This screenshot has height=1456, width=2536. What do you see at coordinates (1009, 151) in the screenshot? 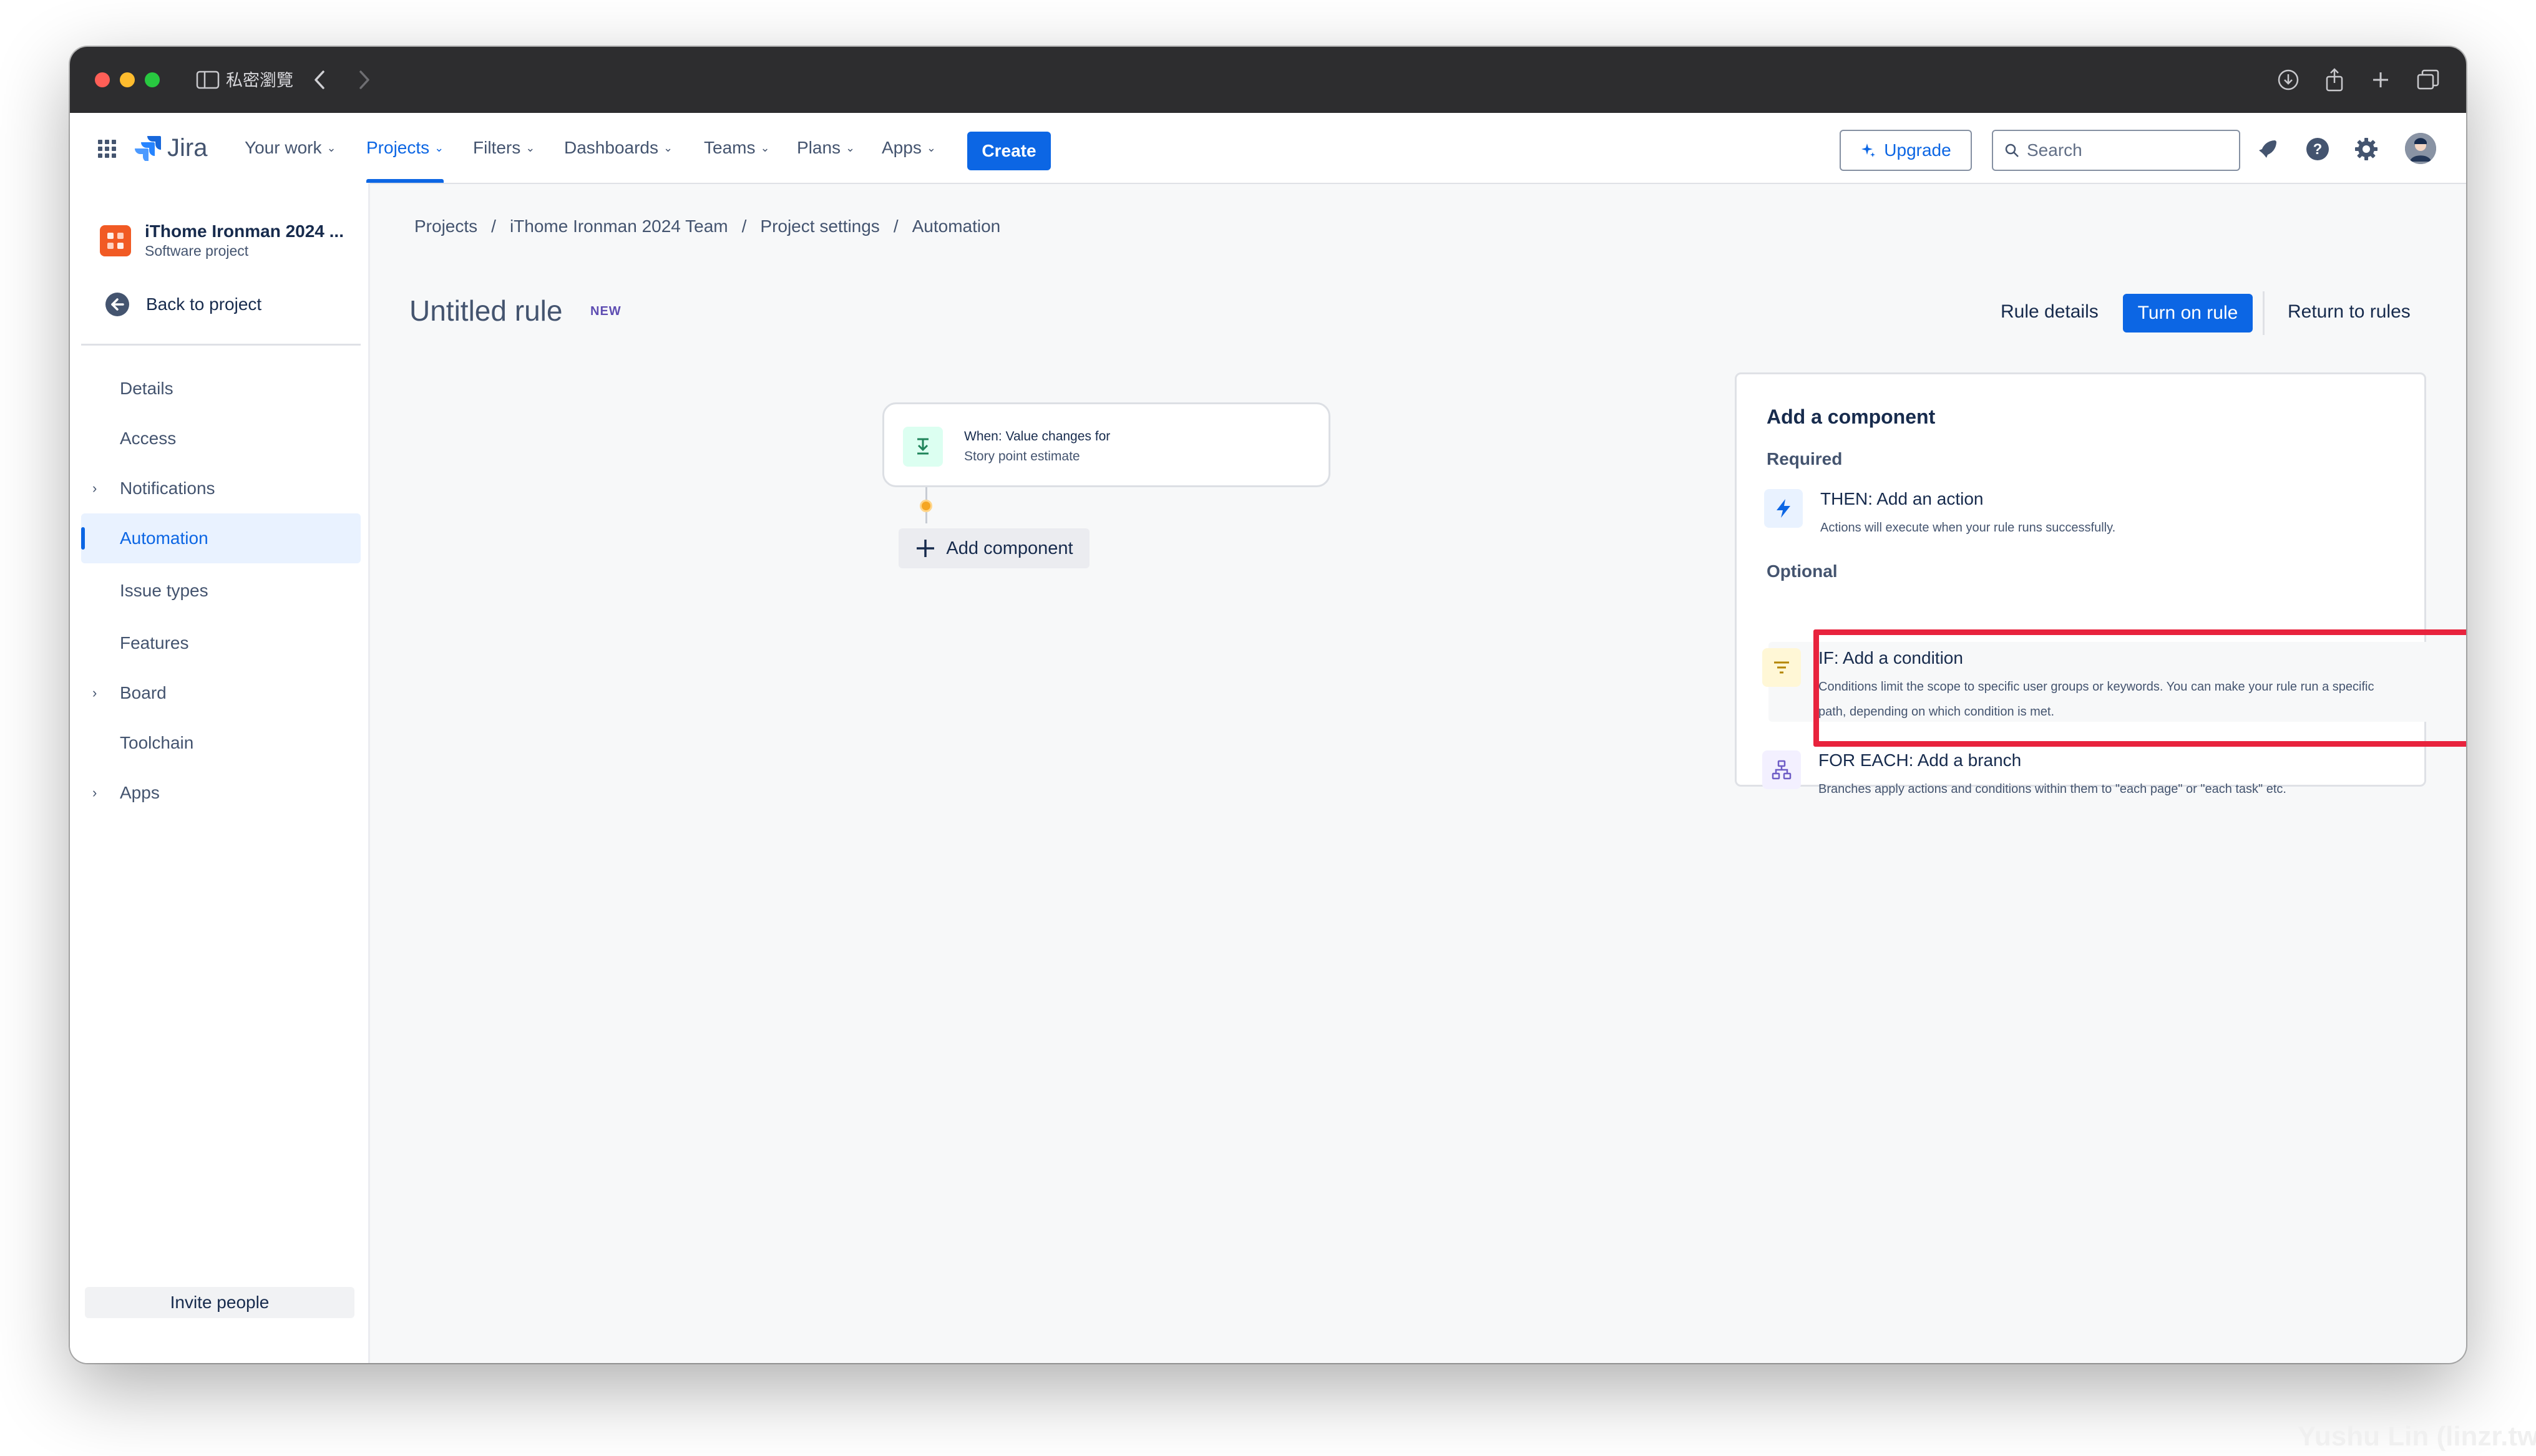
I see `create-button: Create` at bounding box center [1009, 151].